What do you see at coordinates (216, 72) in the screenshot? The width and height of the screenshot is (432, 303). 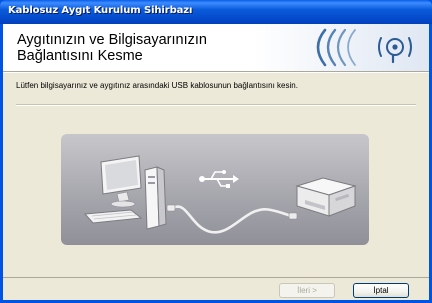 I see `header-separator-highlight` at bounding box center [216, 72].